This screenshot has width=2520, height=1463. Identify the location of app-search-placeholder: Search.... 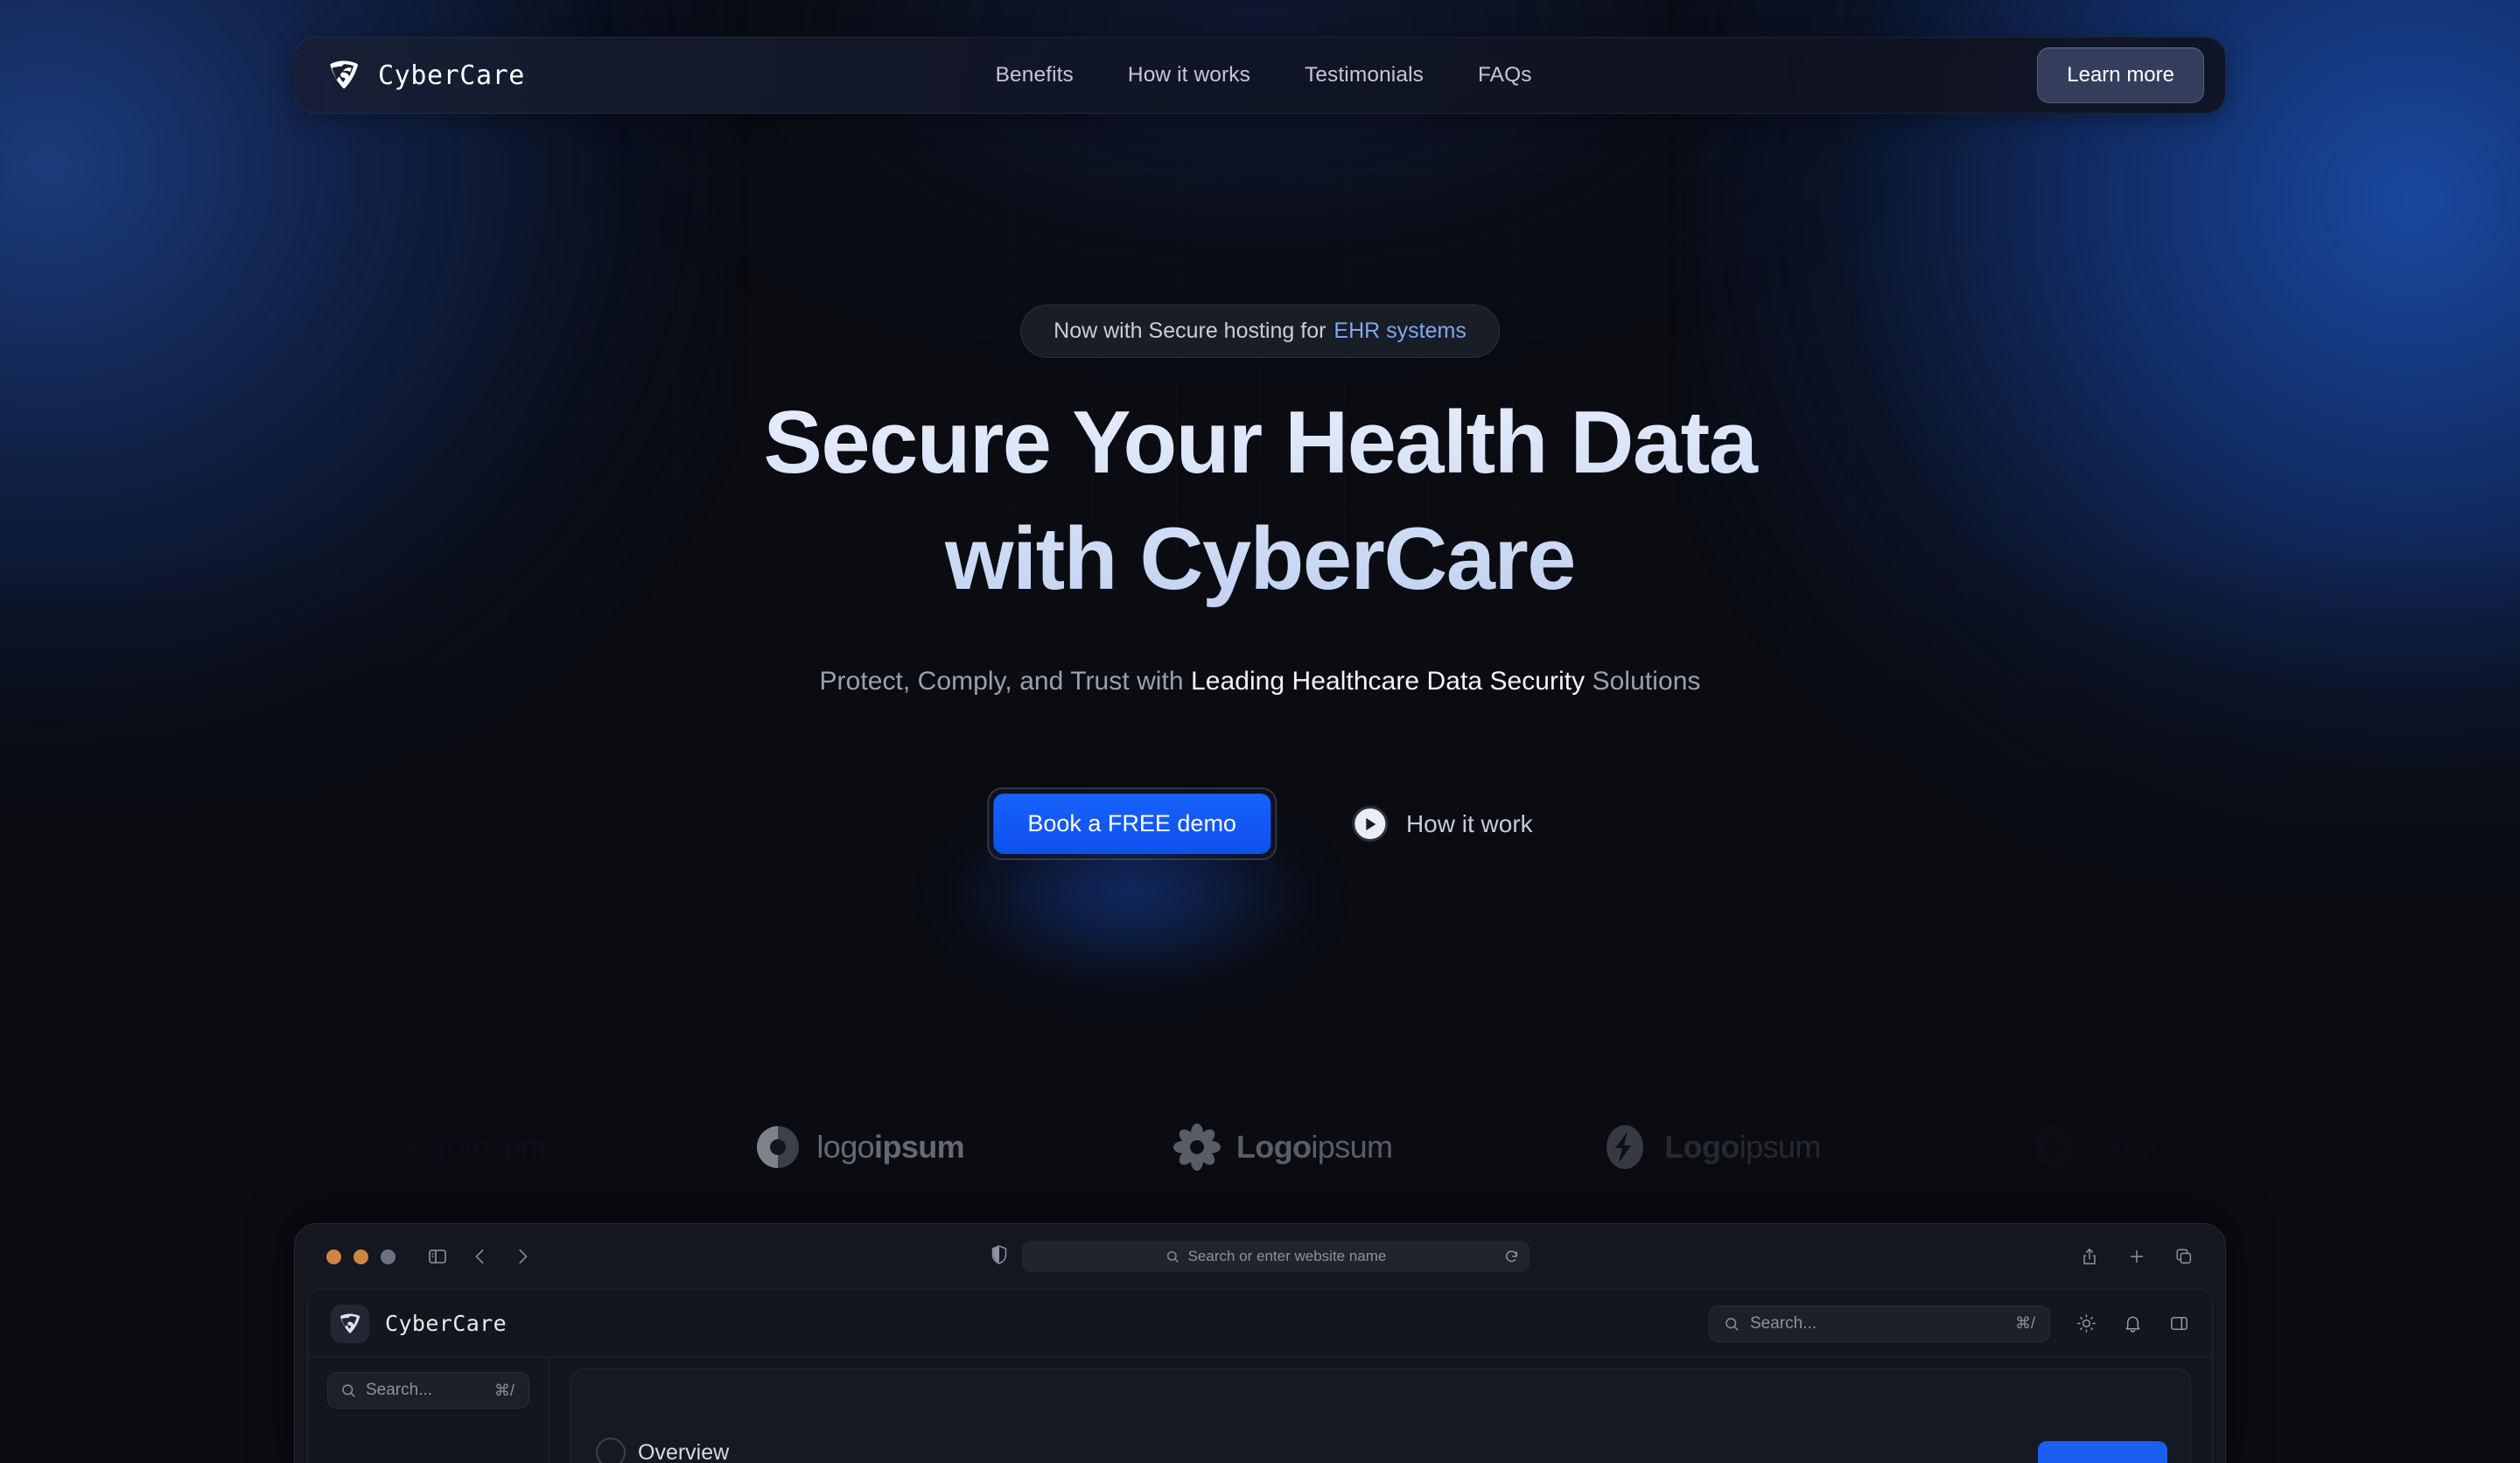
(1783, 1323).